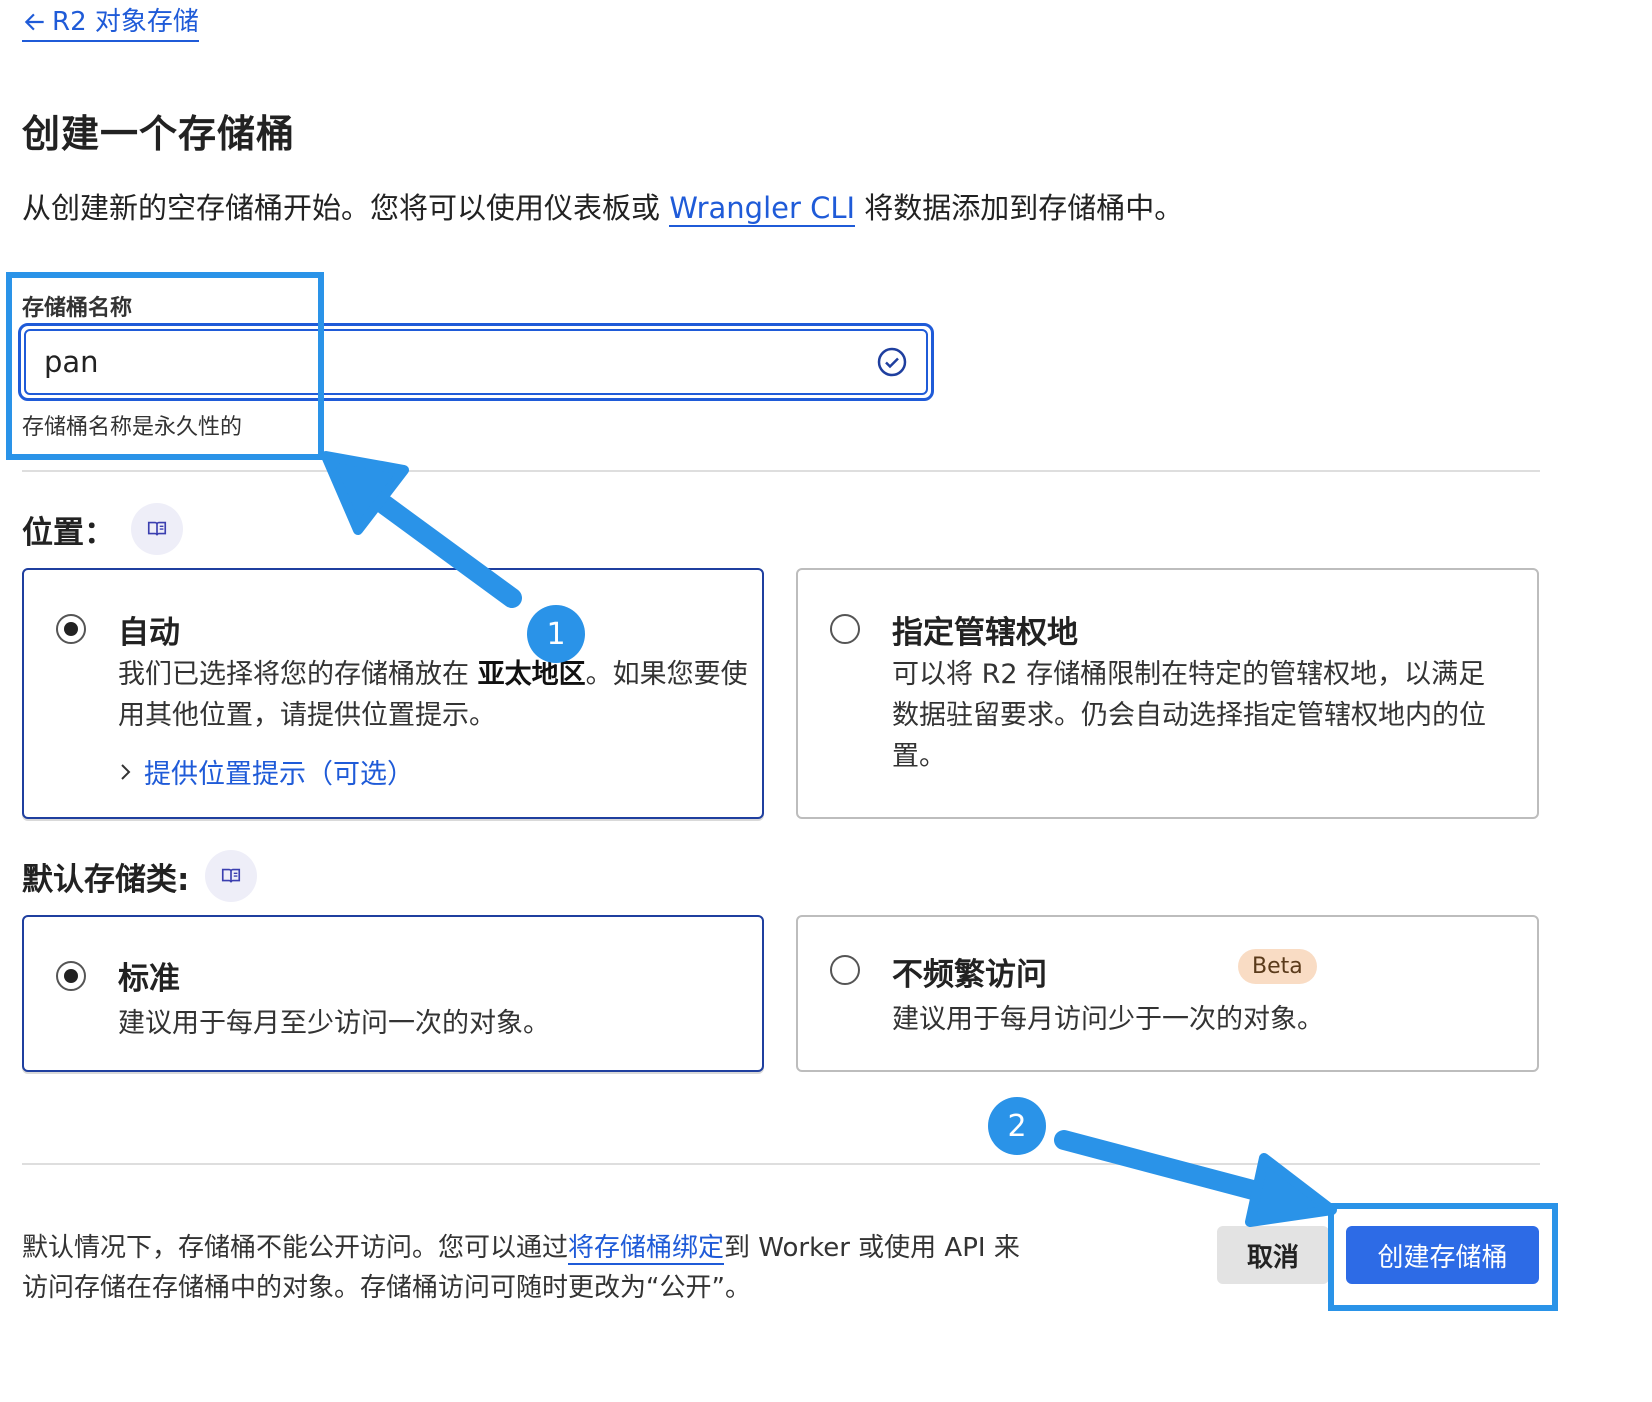  I want to click on location-label-text: 位置：, so click(68, 532).